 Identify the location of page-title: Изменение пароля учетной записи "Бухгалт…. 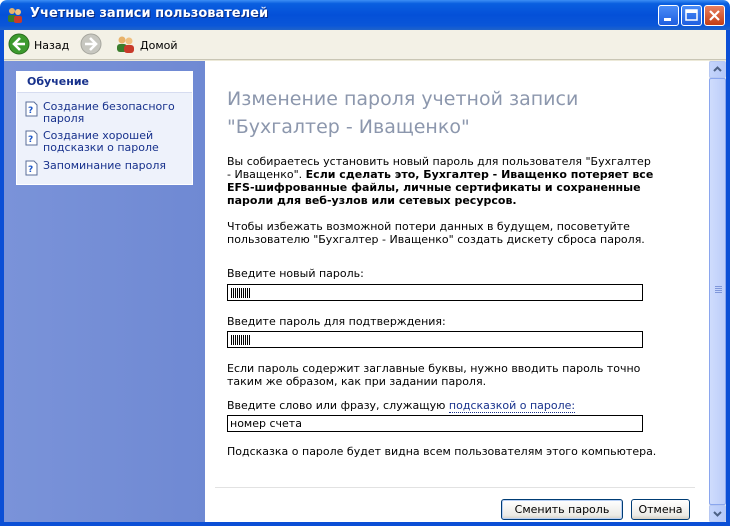
(403, 113).